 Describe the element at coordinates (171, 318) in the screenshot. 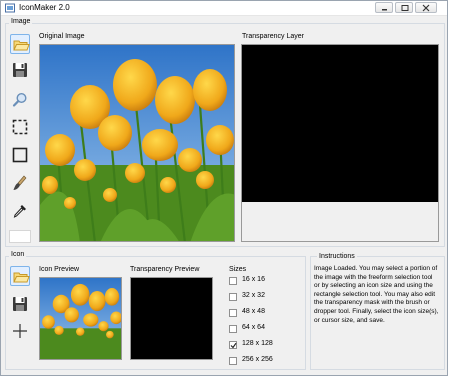

I see `transparency-preview-panel` at that location.